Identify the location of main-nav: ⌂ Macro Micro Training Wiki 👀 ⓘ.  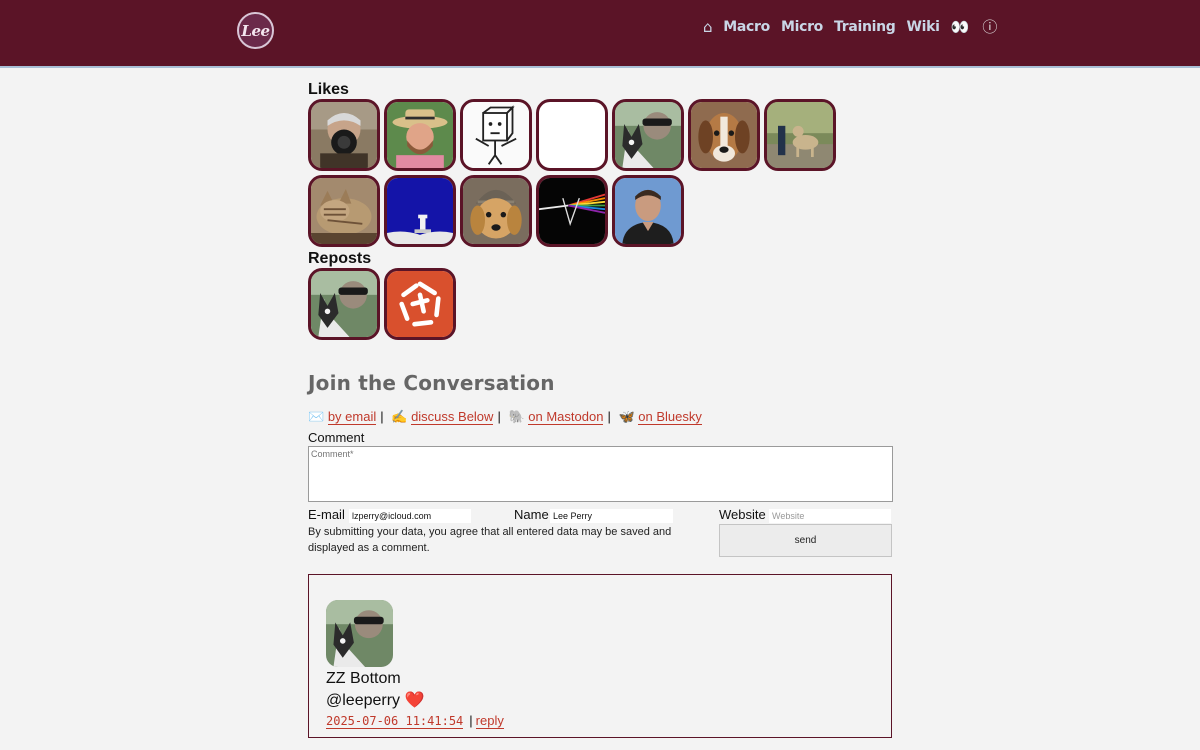
(848, 26).